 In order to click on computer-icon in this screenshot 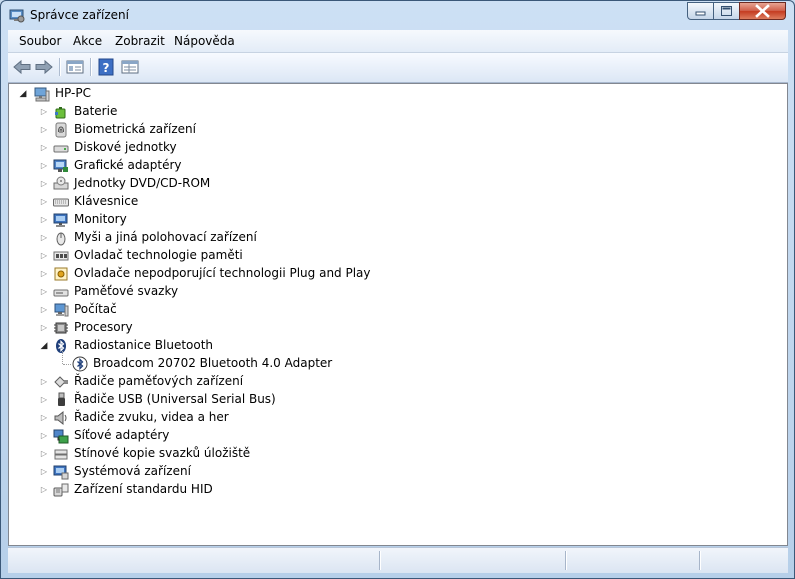, I will do `click(42, 94)`.